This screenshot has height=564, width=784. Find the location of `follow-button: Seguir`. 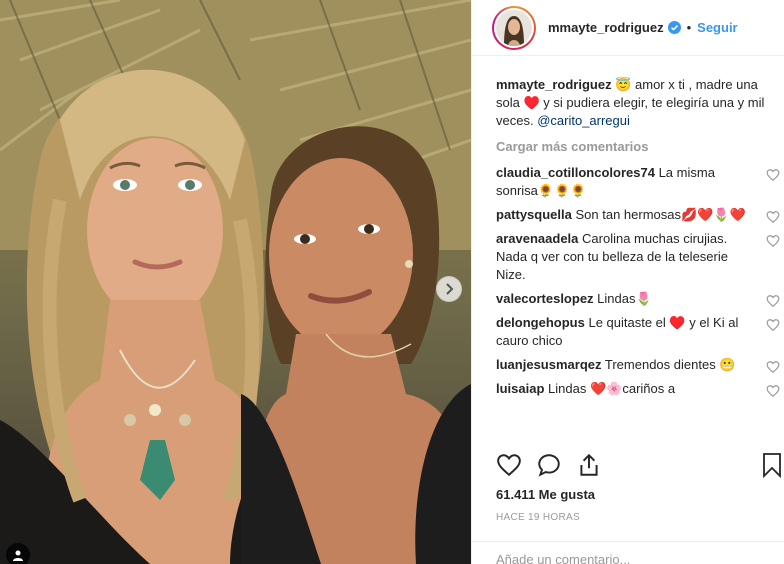

follow-button: Seguir is located at coordinates (717, 27).